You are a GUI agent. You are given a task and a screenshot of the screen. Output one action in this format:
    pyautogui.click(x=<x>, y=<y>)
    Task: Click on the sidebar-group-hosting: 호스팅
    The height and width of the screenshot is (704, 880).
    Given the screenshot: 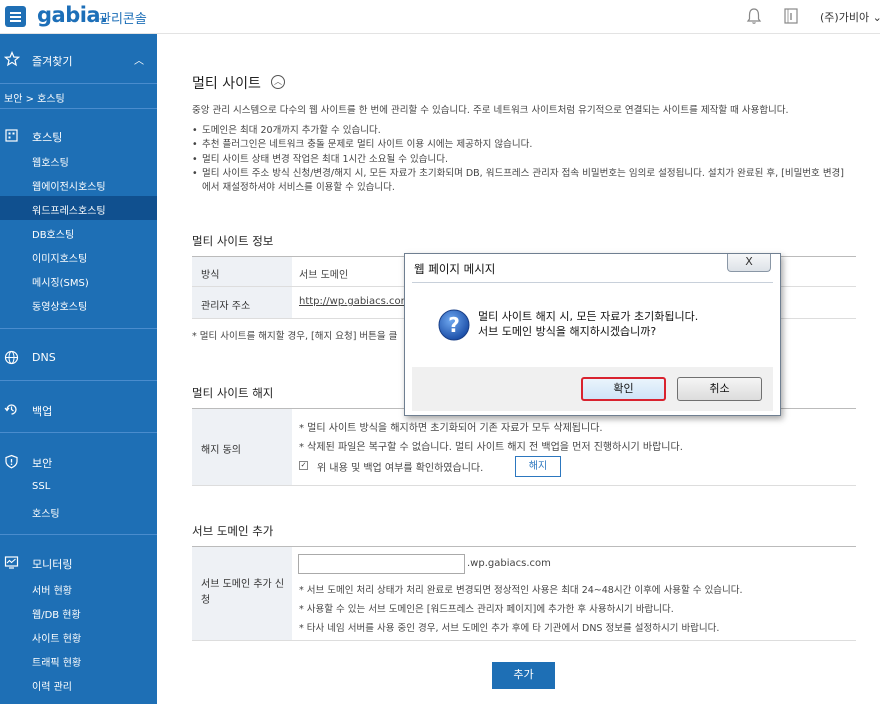 What is the action you would take?
    pyautogui.click(x=78, y=136)
    